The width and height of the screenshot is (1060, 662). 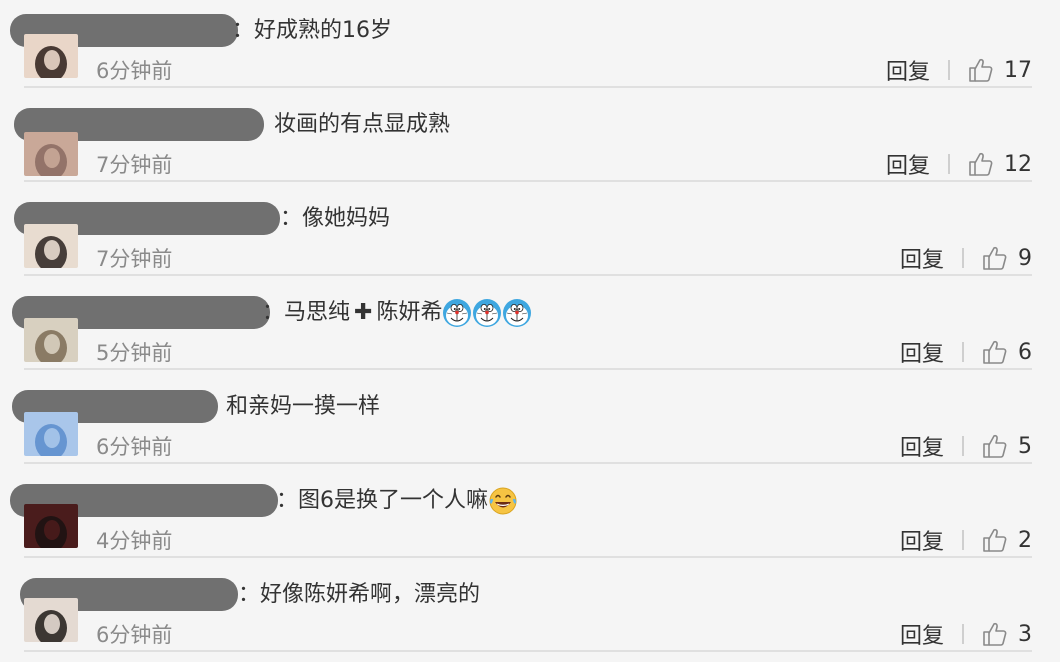 I want to click on comment-timestamp: 4分钟前, so click(x=134, y=541).